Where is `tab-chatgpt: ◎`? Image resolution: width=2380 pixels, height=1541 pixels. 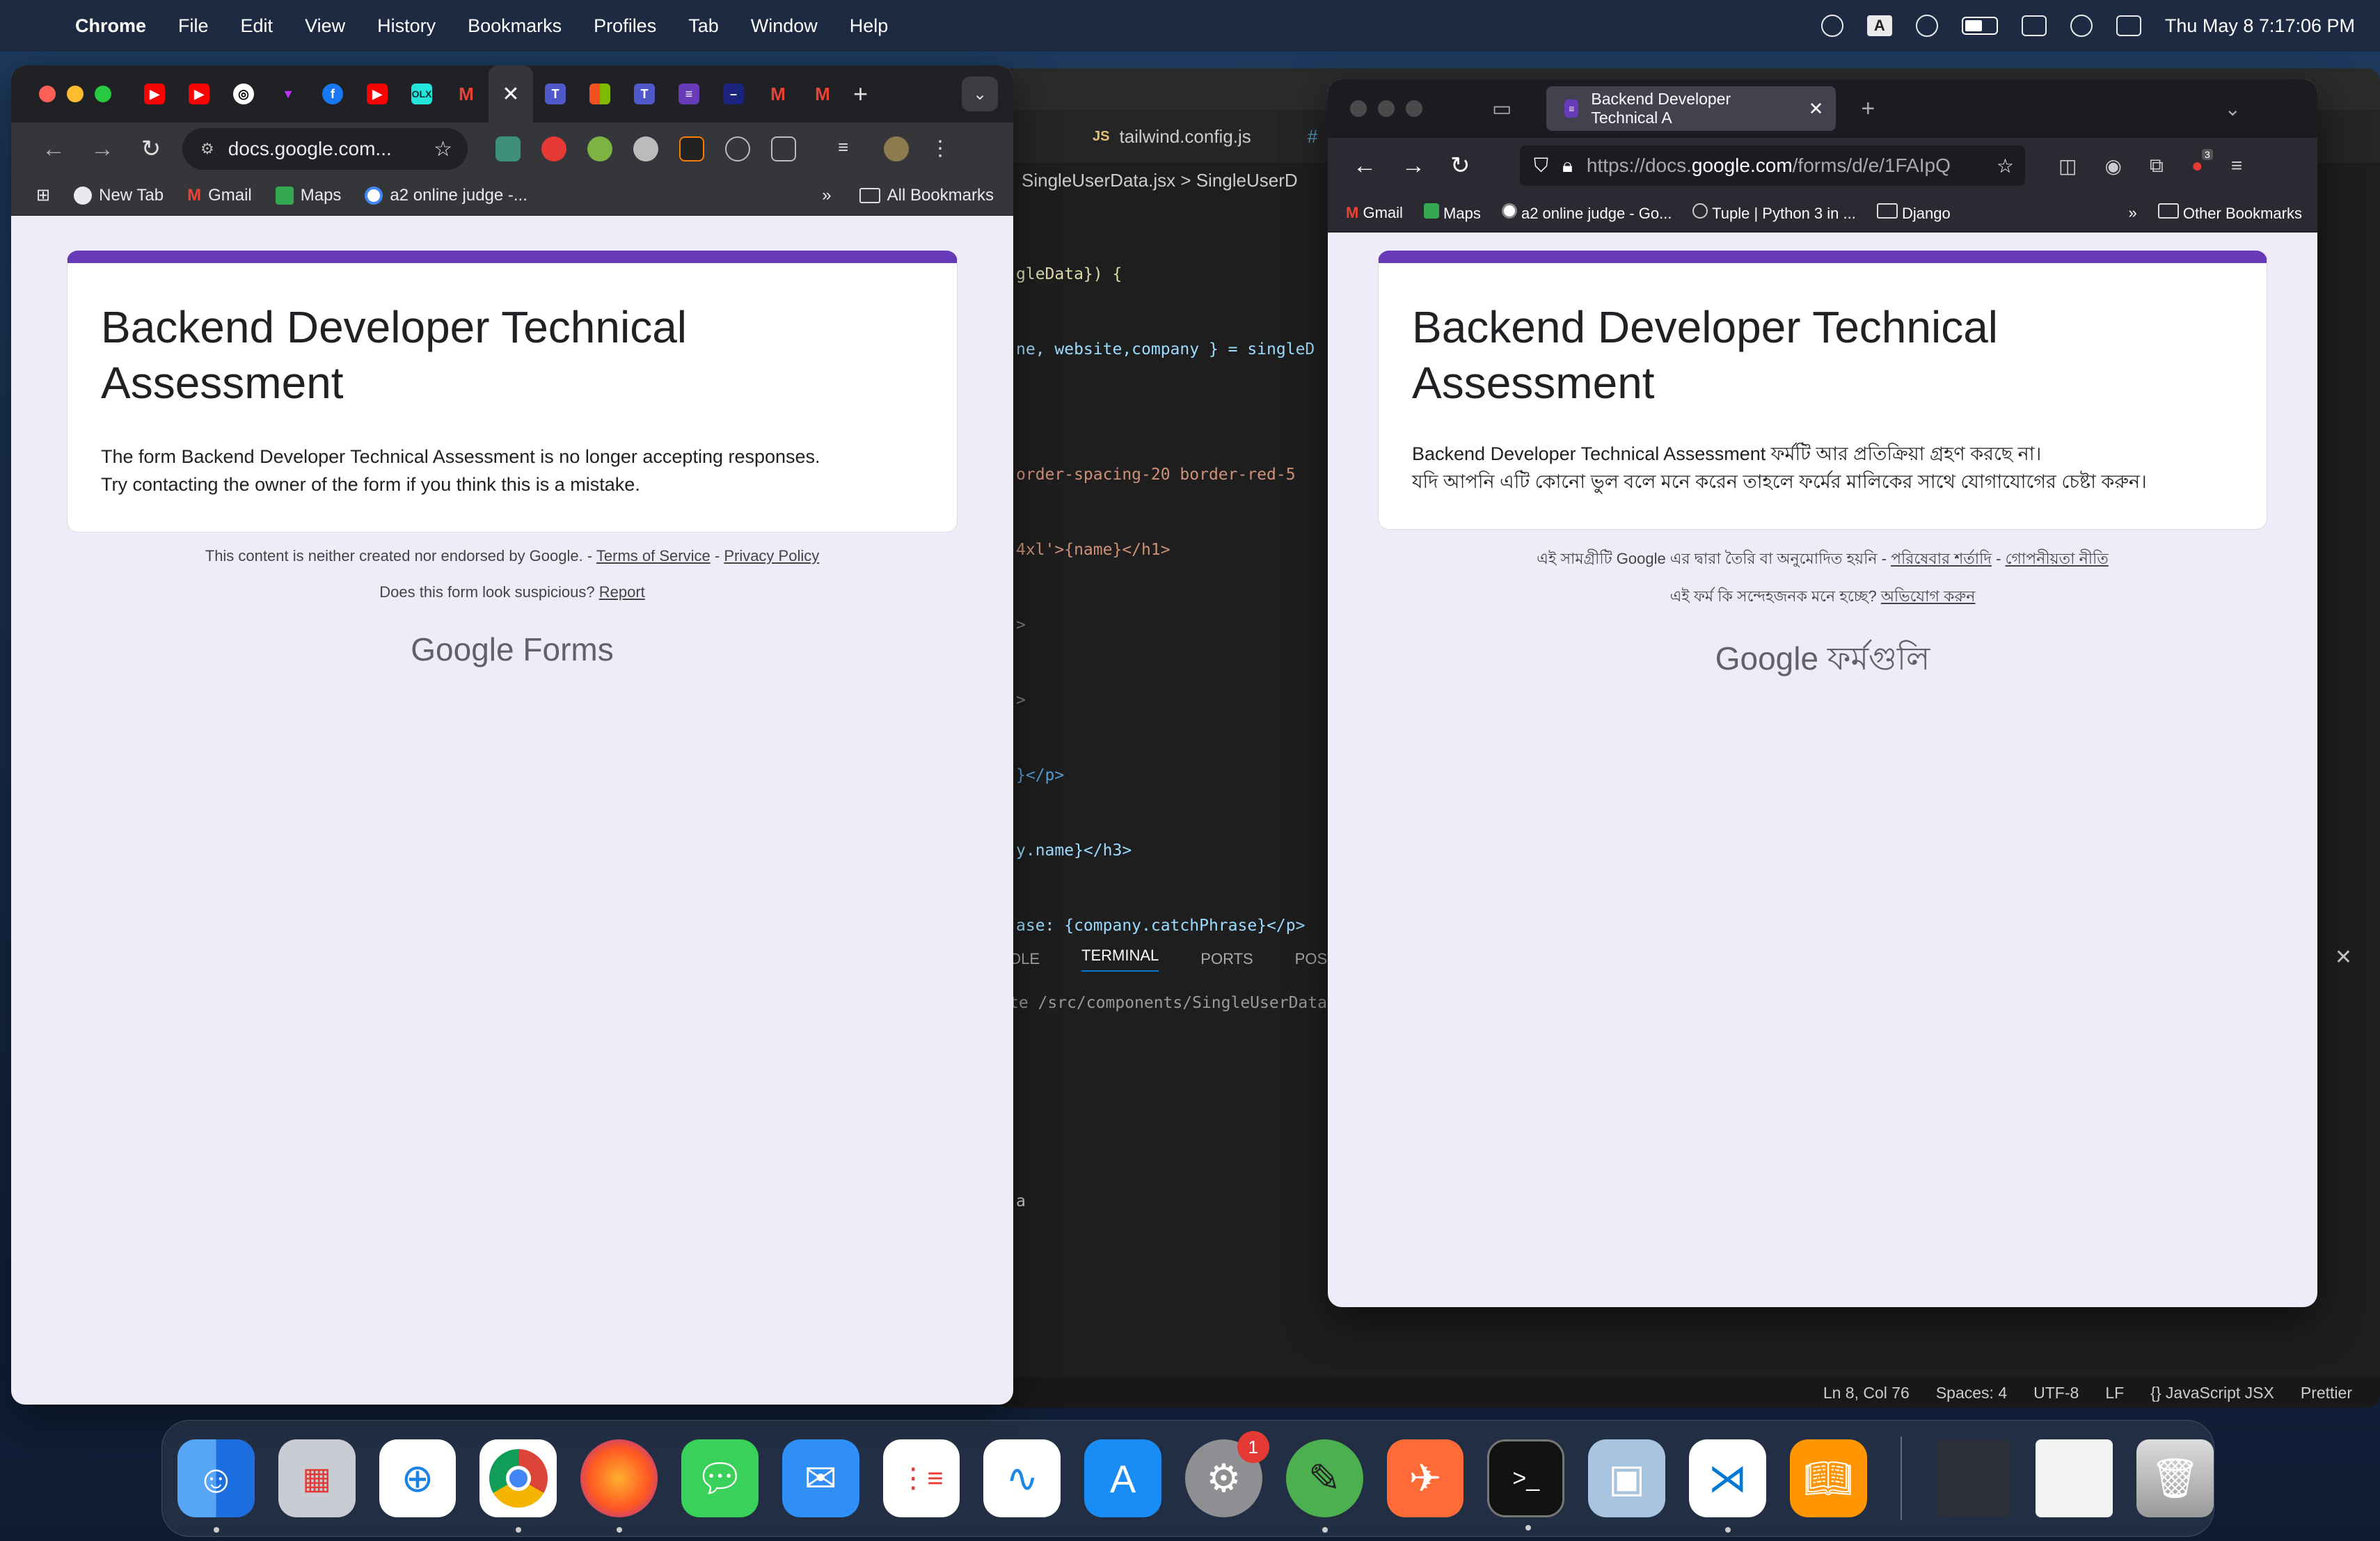
tab-chatgpt: ◎ is located at coordinates (243, 94).